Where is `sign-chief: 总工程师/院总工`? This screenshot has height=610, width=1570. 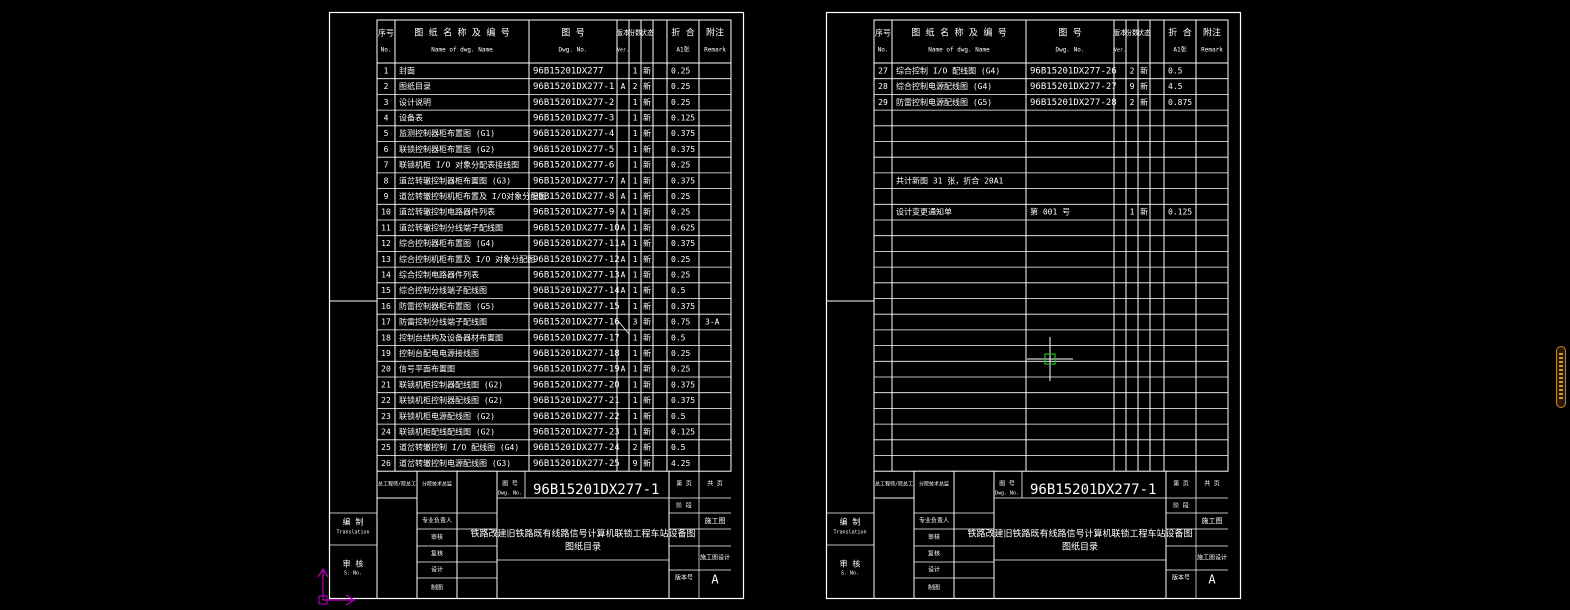 sign-chief: 总工程师/院总工 is located at coordinates (894, 484).